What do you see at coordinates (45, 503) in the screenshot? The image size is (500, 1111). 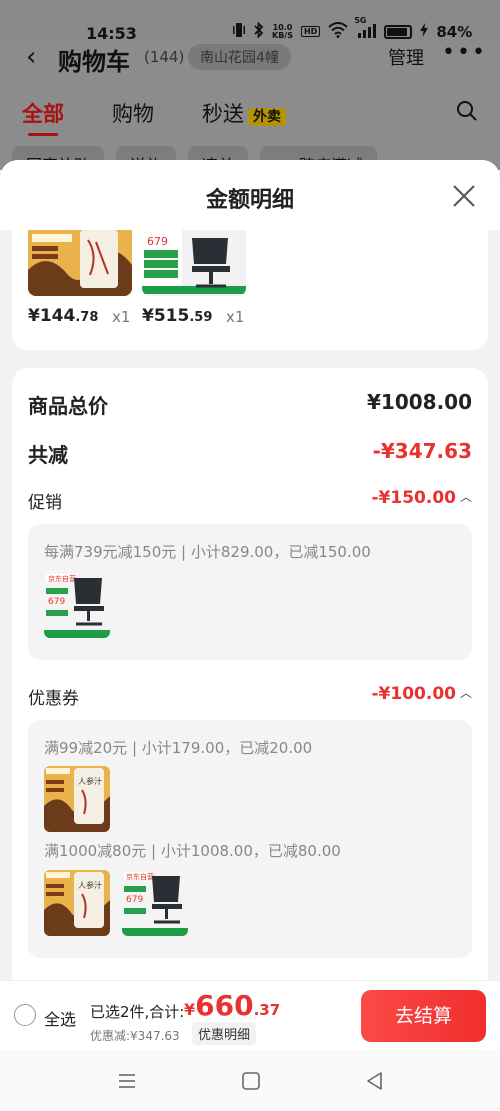 I see `promotion-label: 促销` at bounding box center [45, 503].